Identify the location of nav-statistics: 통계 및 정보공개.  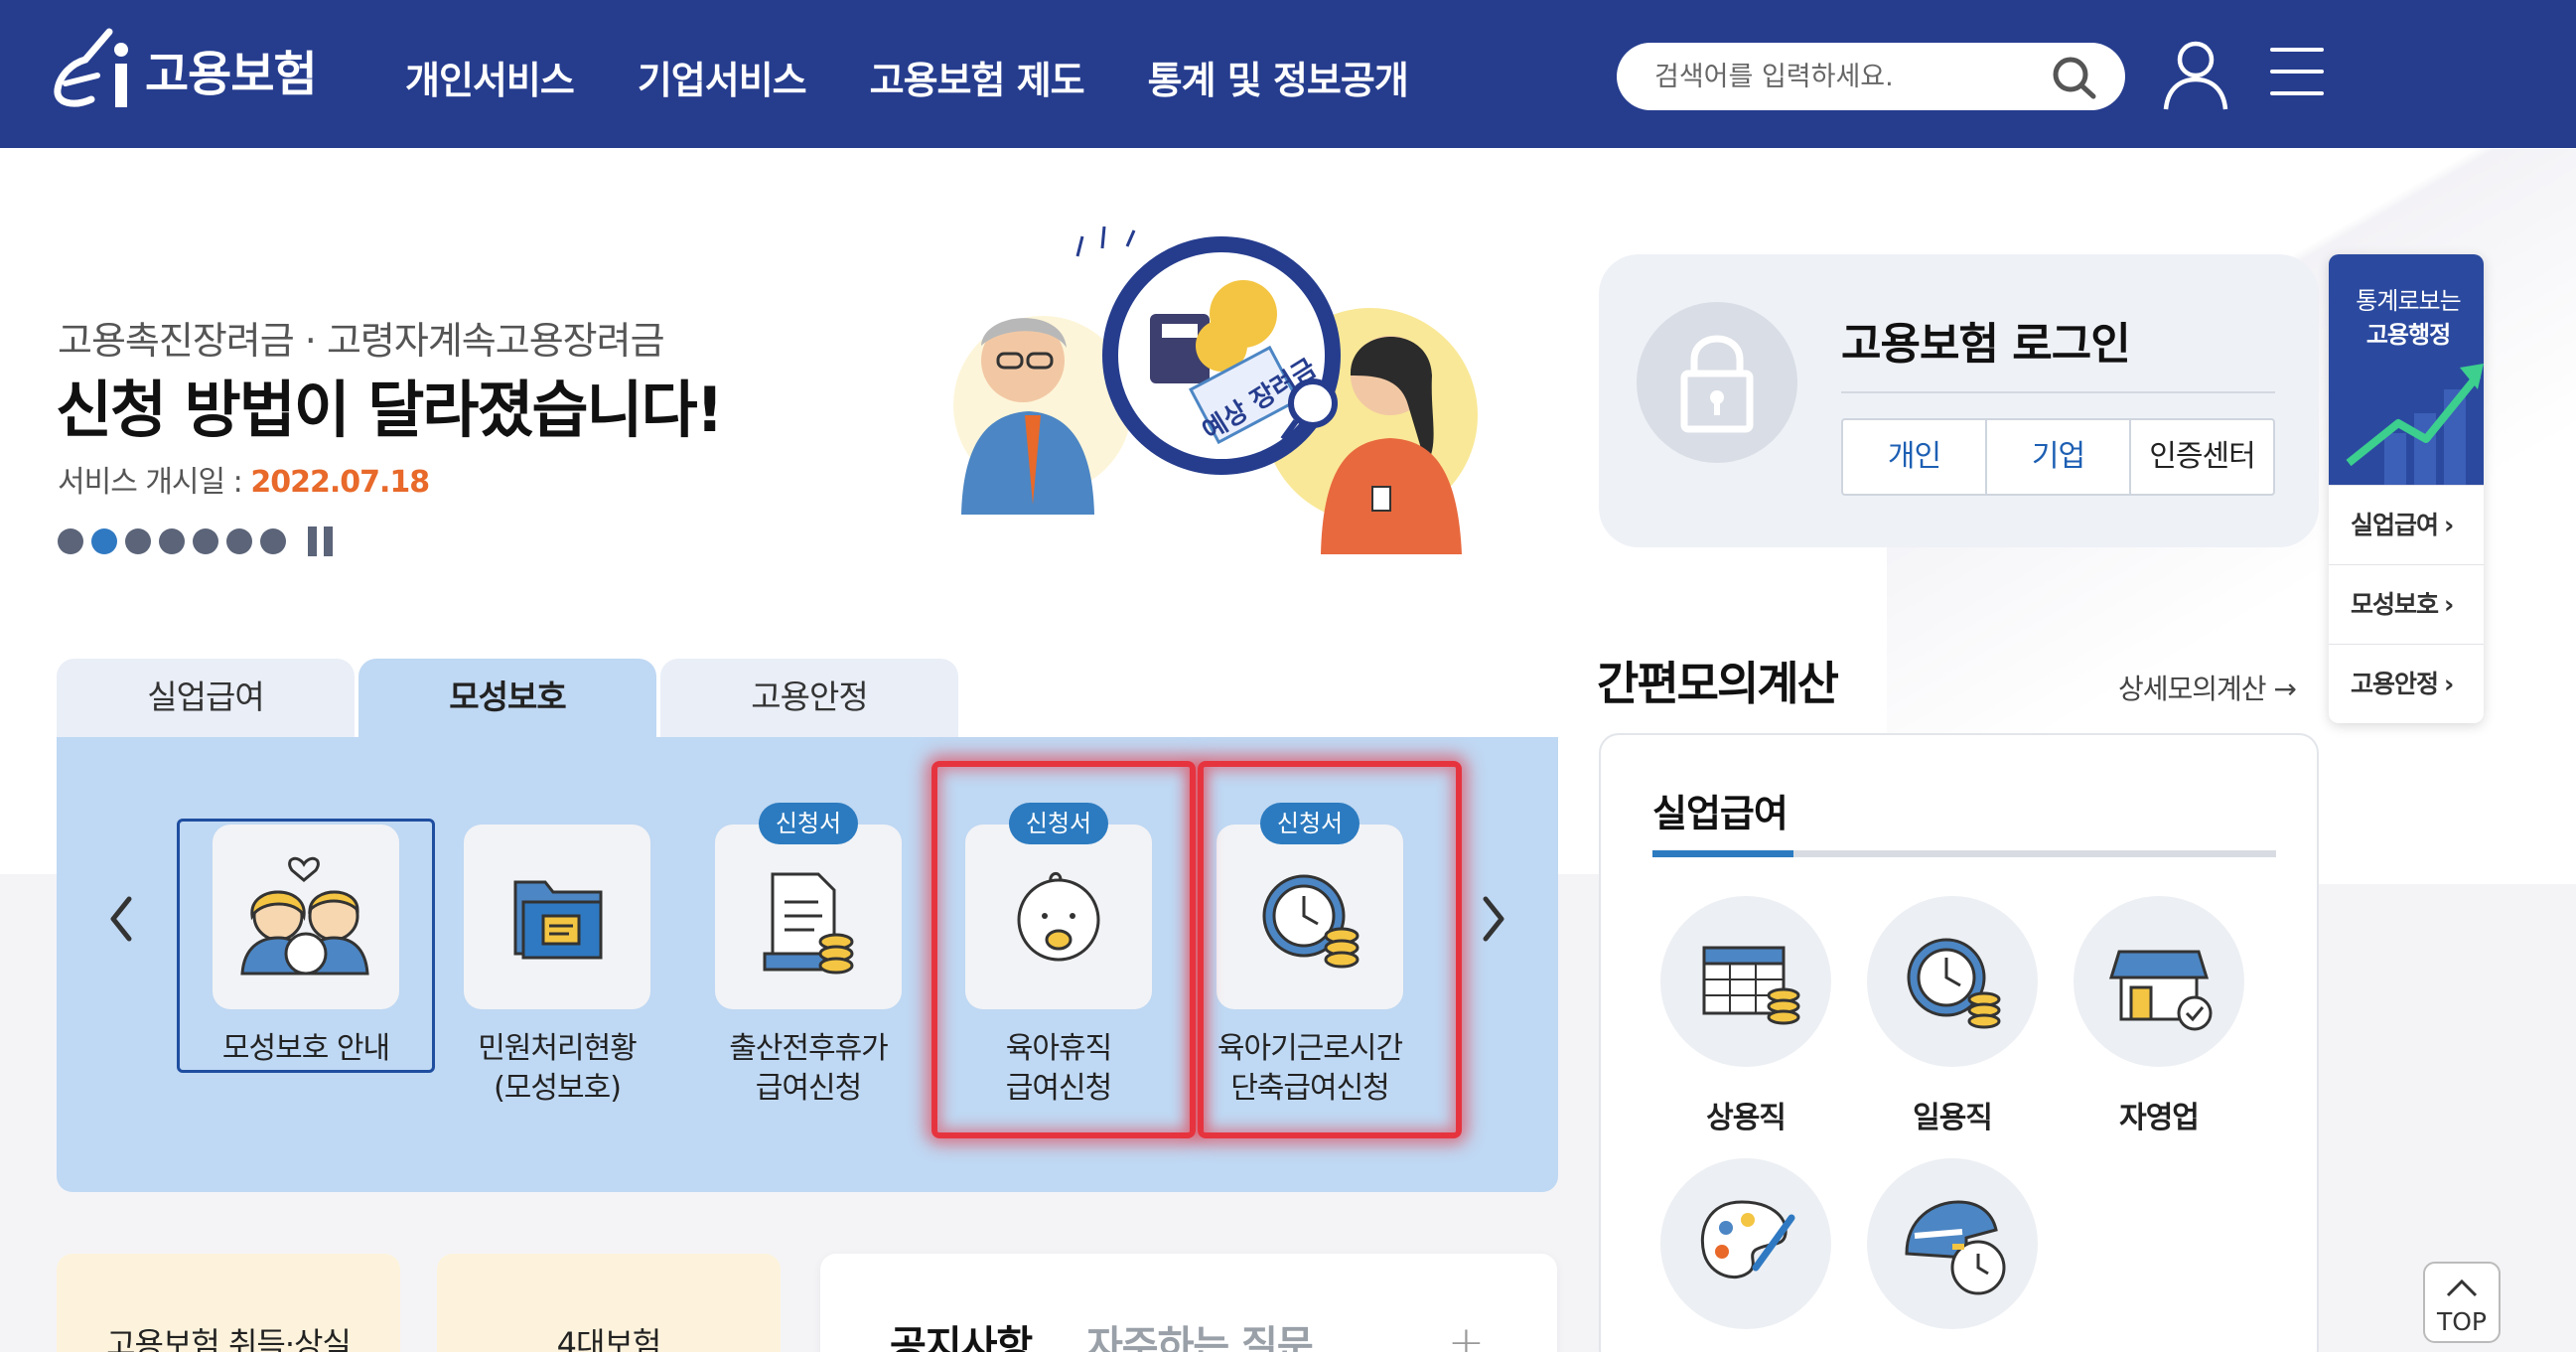
(1279, 77).